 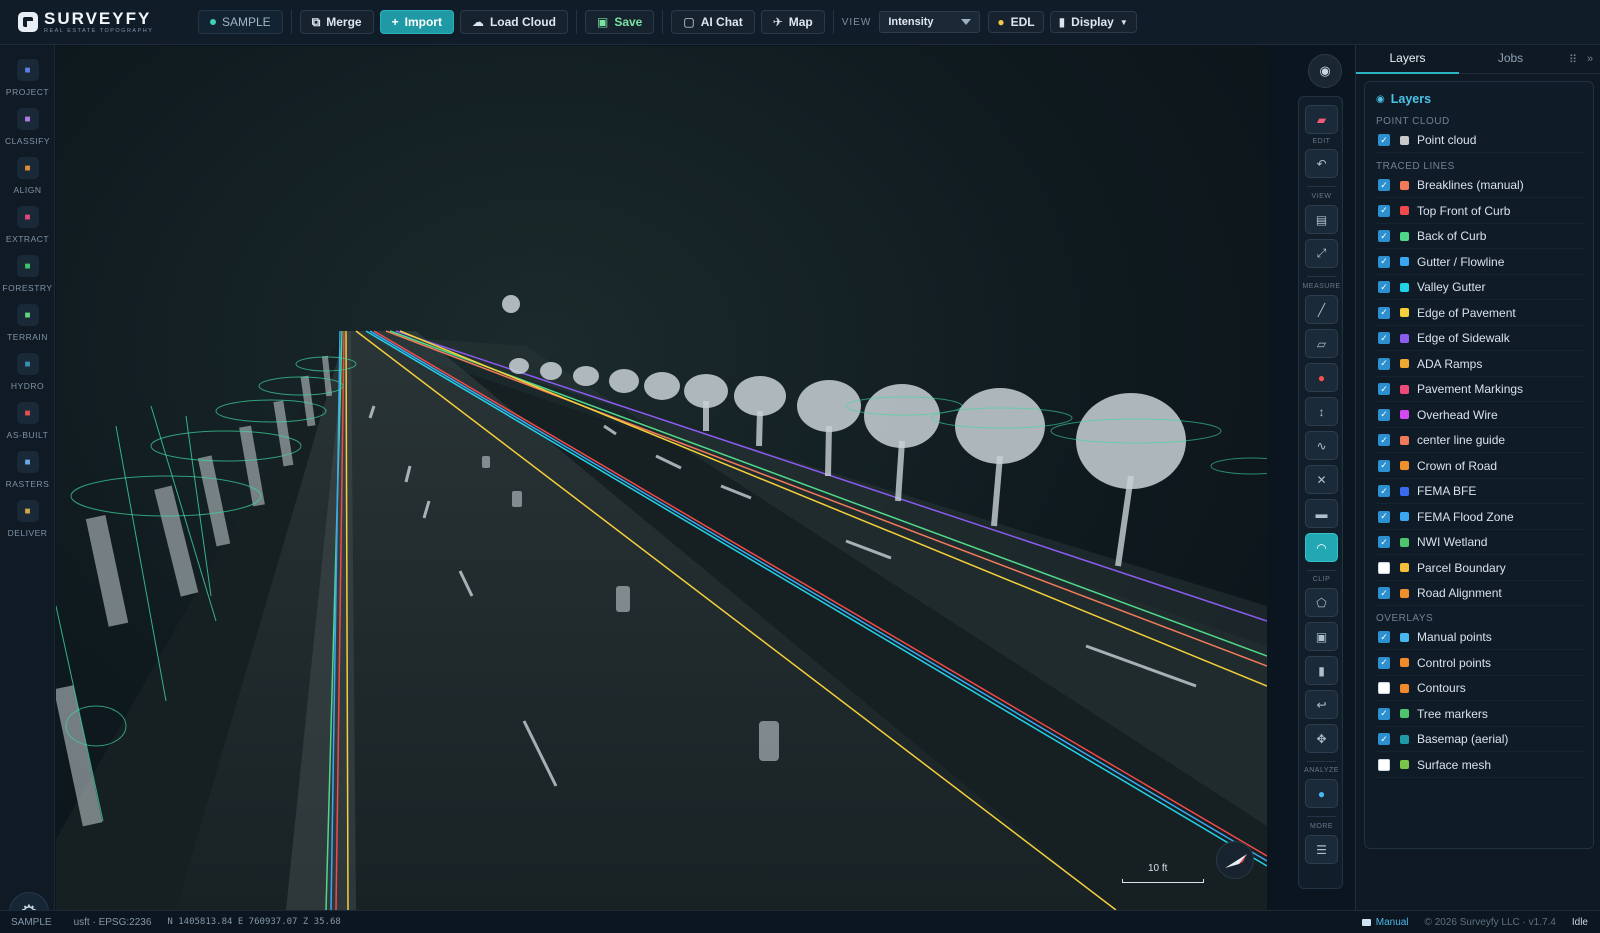 I want to click on cloud-icon: ☁, so click(x=477, y=22).